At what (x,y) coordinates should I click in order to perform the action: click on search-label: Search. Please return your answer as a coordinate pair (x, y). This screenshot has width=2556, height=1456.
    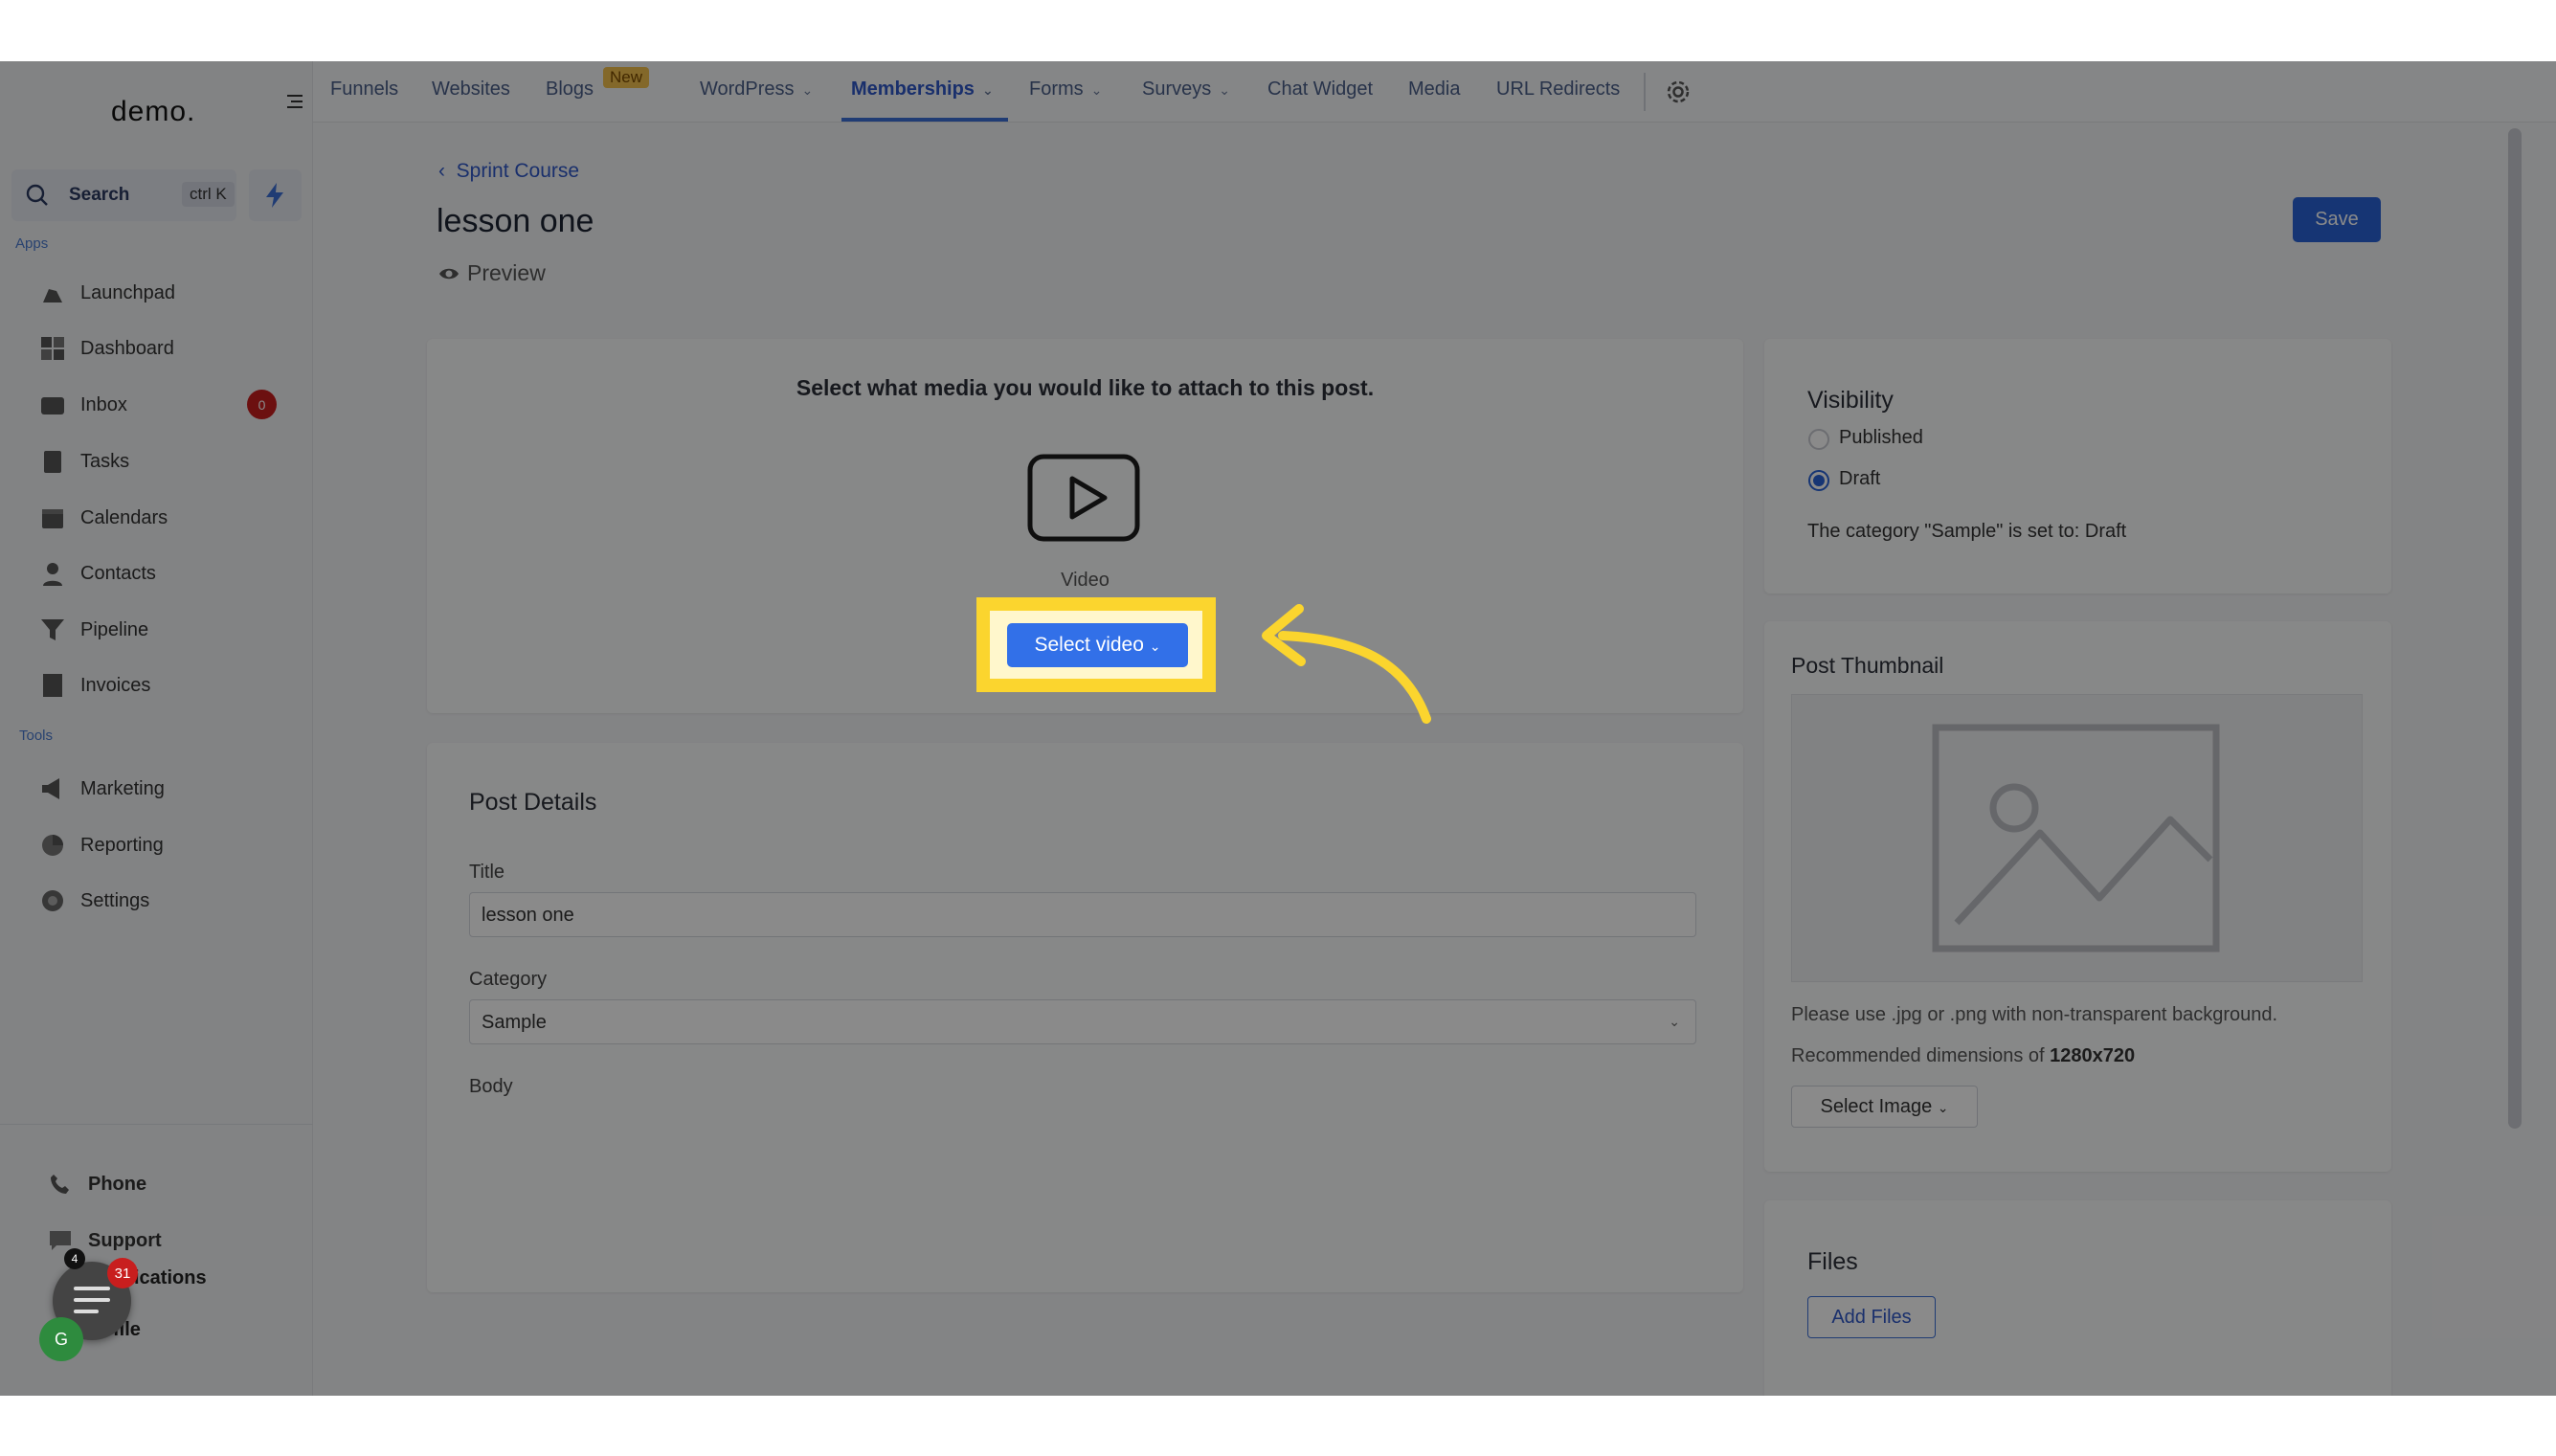
    Looking at the image, I should click on (100, 195).